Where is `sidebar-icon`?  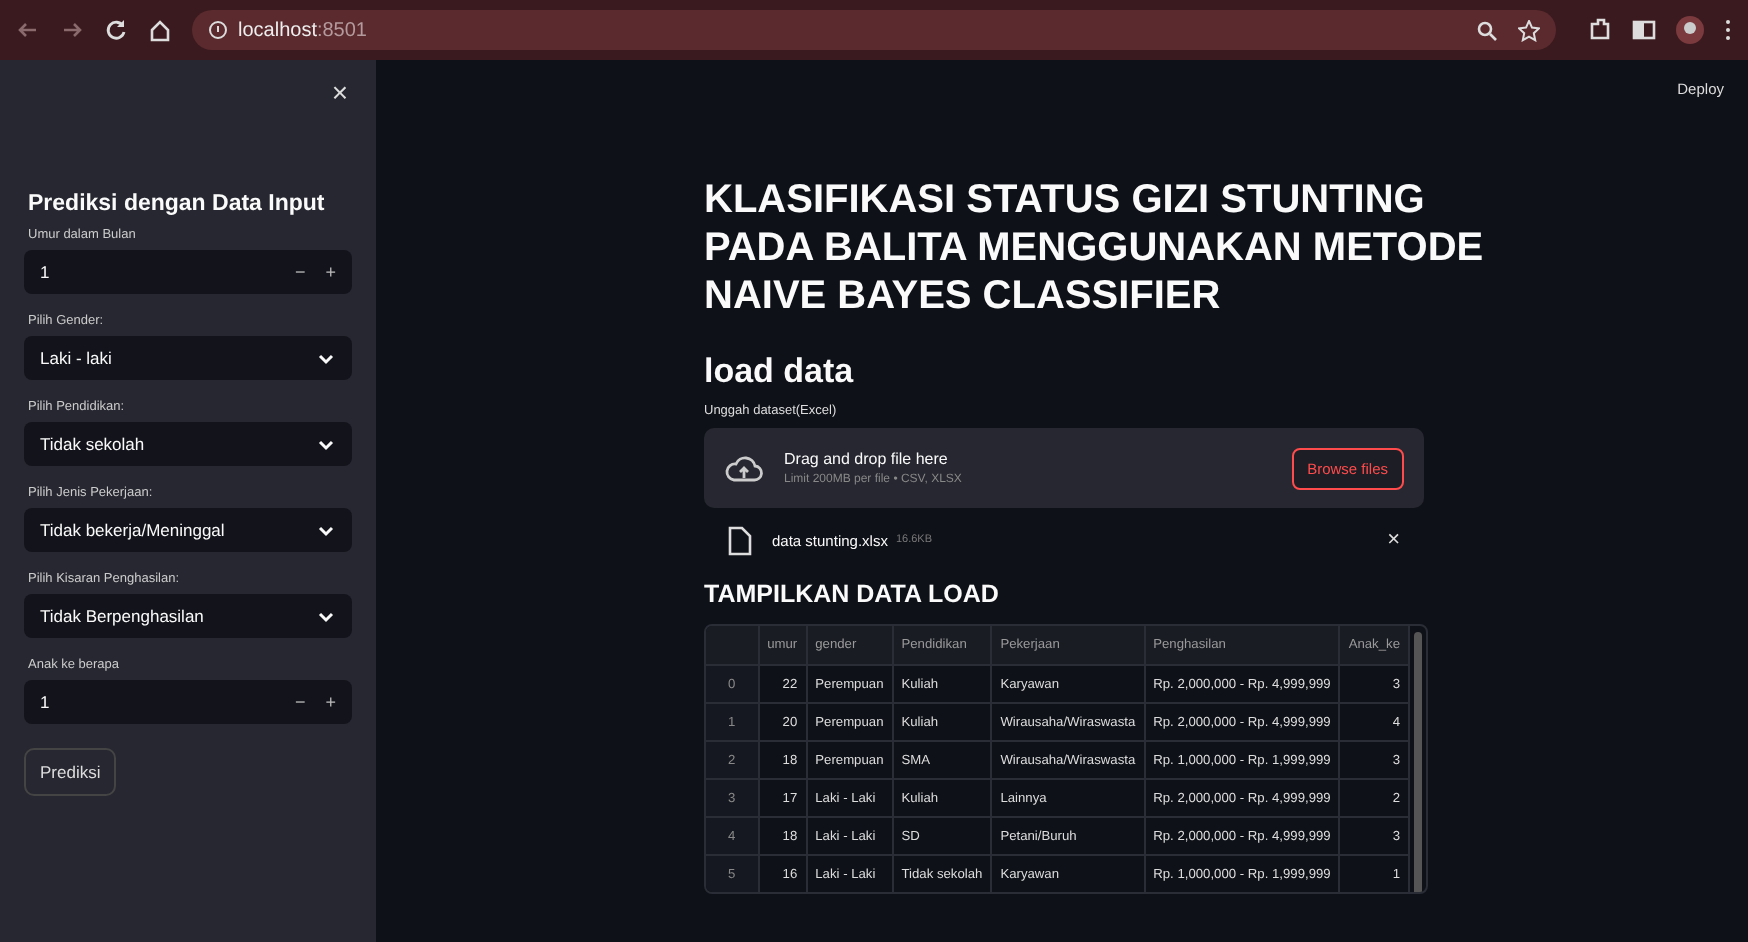 sidebar-icon is located at coordinates (1644, 30).